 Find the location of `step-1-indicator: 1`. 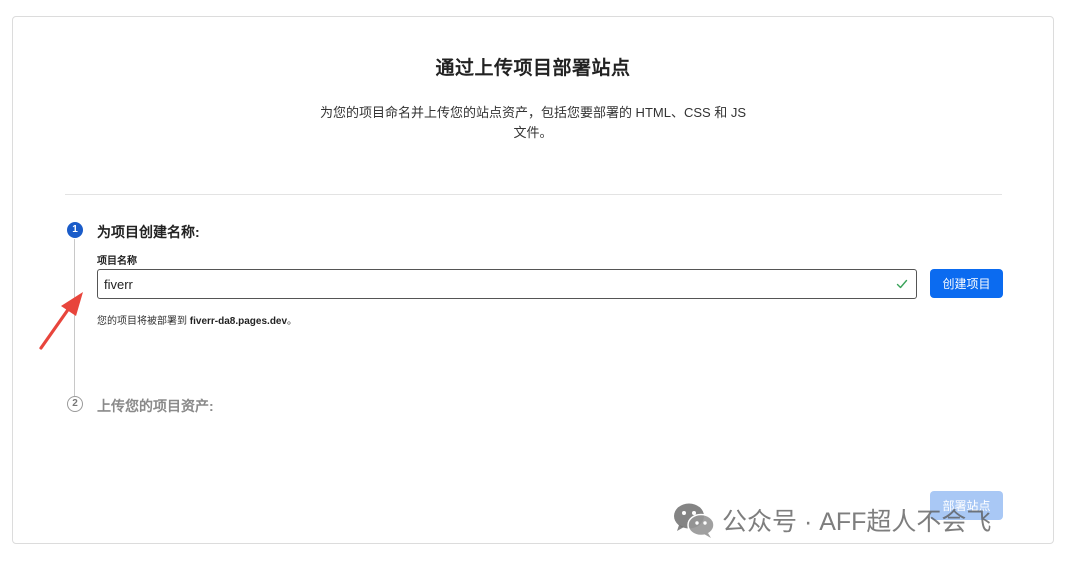

step-1-indicator: 1 is located at coordinates (75, 230).